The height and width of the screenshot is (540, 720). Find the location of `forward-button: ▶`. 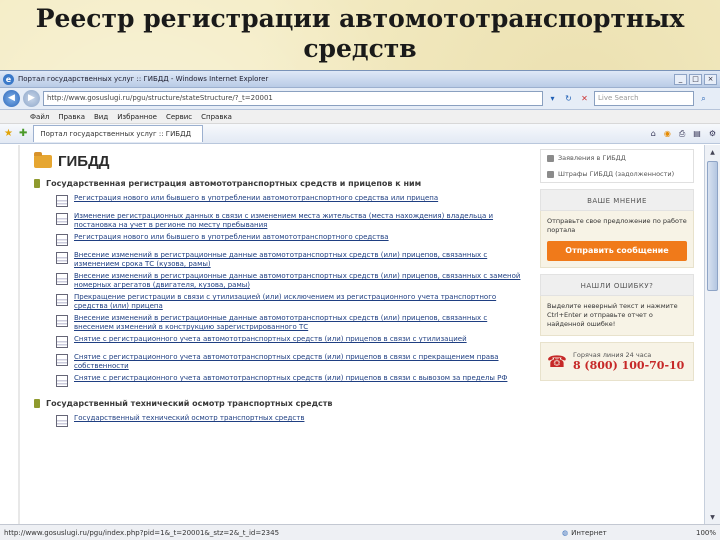

forward-button: ▶ is located at coordinates (31, 98).